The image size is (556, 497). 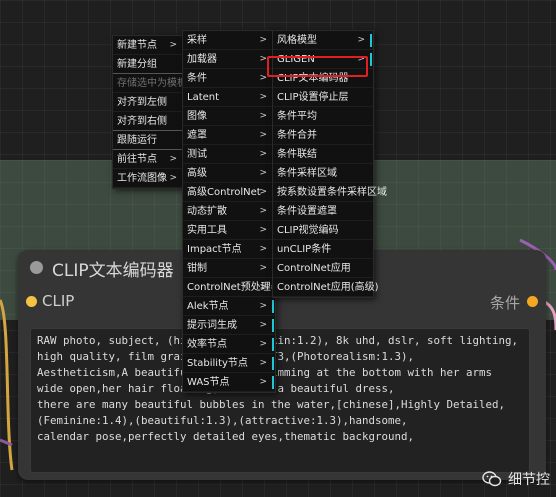 I want to click on context-menu-item-label: 对齐到右侧, so click(x=142, y=121).